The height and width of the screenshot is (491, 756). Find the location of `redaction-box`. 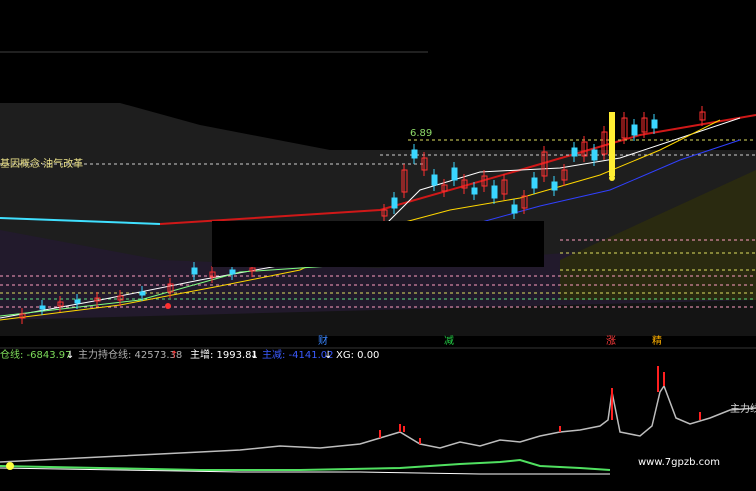

redaction-box is located at coordinates (378, 244).